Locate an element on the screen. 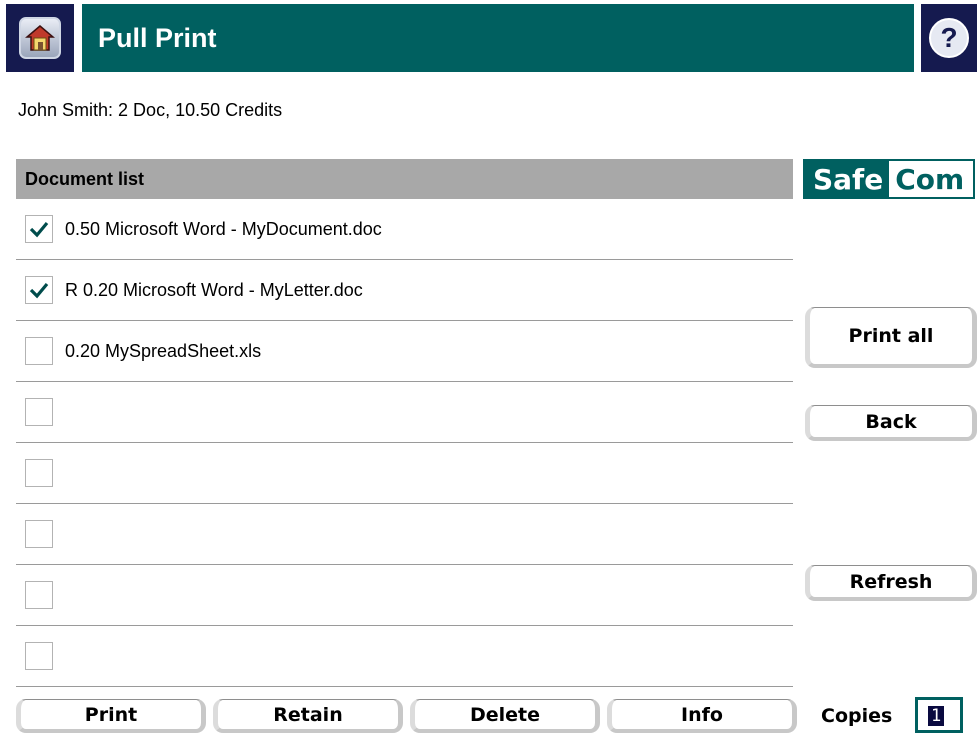 Image resolution: width=977 pixels, height=733 pixels. document-label: R 0.20 Microsoft Word - MyLetter.doc is located at coordinates (214, 289).